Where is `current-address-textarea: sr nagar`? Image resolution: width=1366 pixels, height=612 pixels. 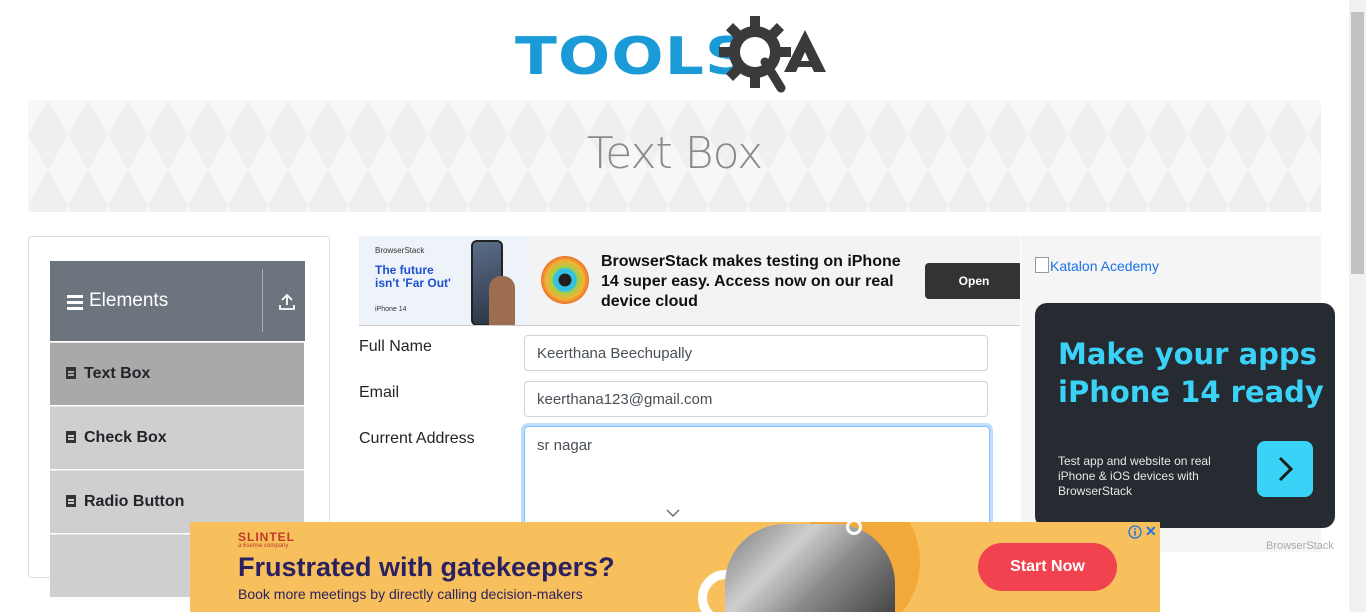 current-address-textarea: sr nagar is located at coordinates (757, 476).